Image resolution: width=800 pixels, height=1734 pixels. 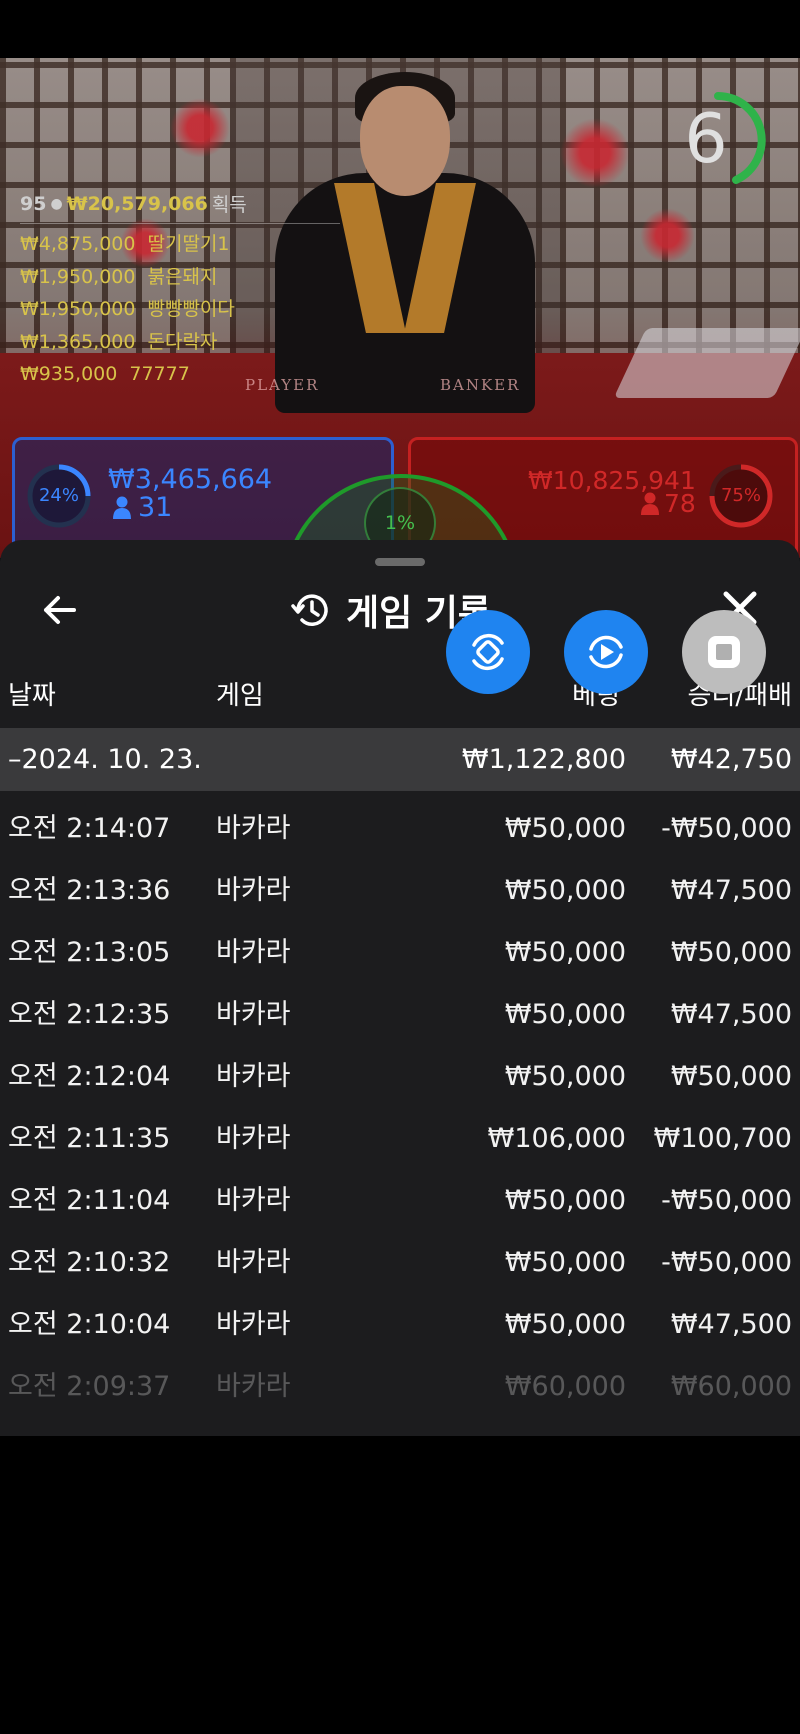 I want to click on table-row: 오전 2:12:35 바카라 ₩50,000 ₩47,500, so click(x=400, y=1015).